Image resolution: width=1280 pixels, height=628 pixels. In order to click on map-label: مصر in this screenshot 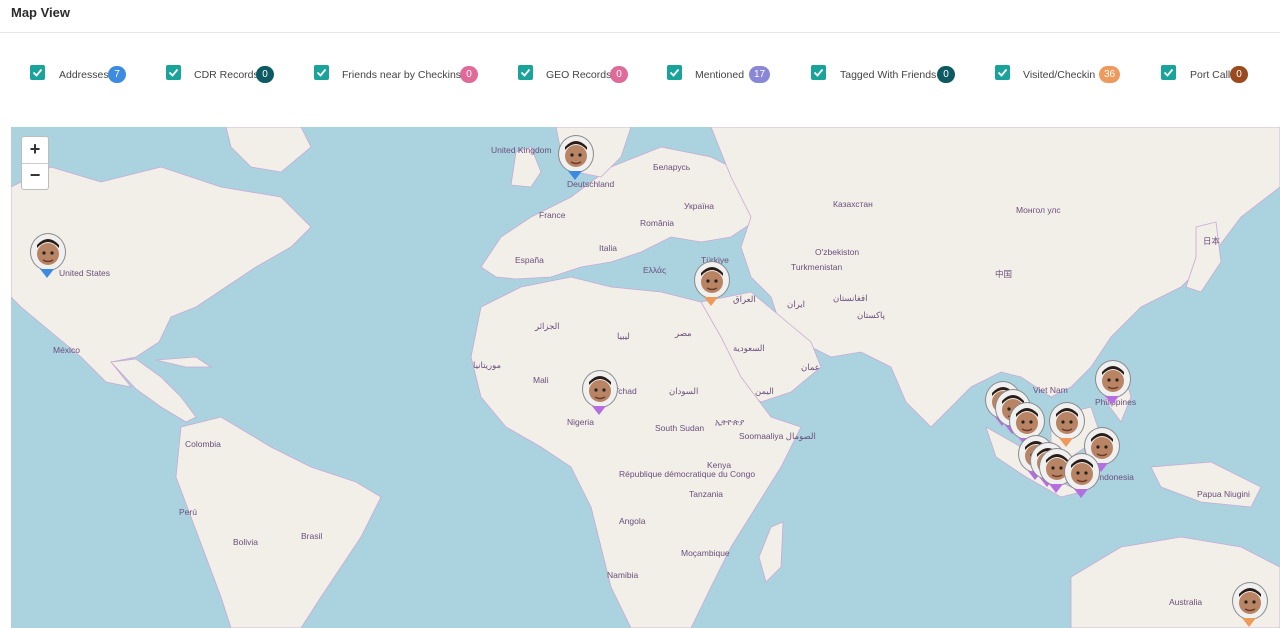, I will do `click(683, 333)`.